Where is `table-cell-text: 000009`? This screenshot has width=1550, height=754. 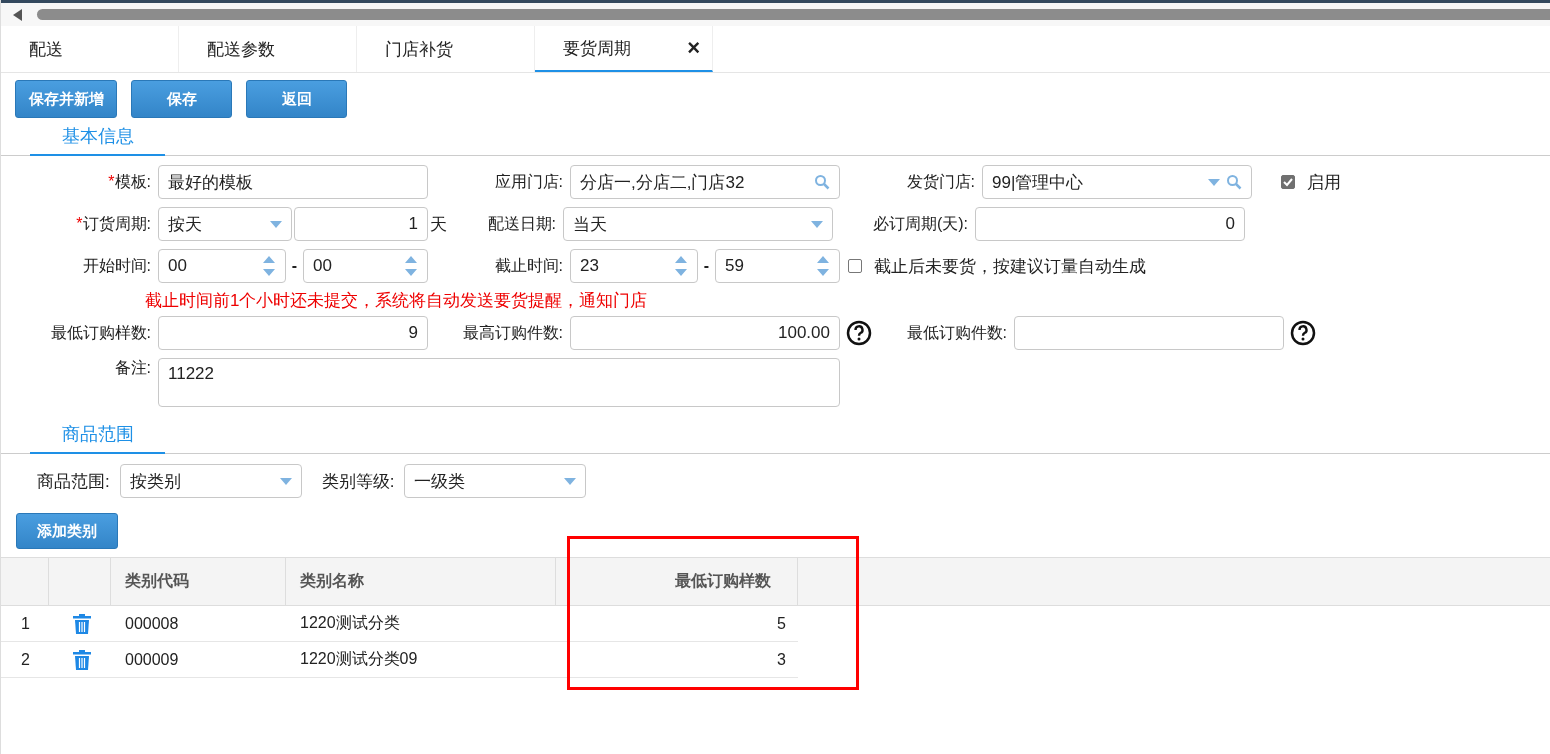
table-cell-text: 000009 is located at coordinates (152, 659).